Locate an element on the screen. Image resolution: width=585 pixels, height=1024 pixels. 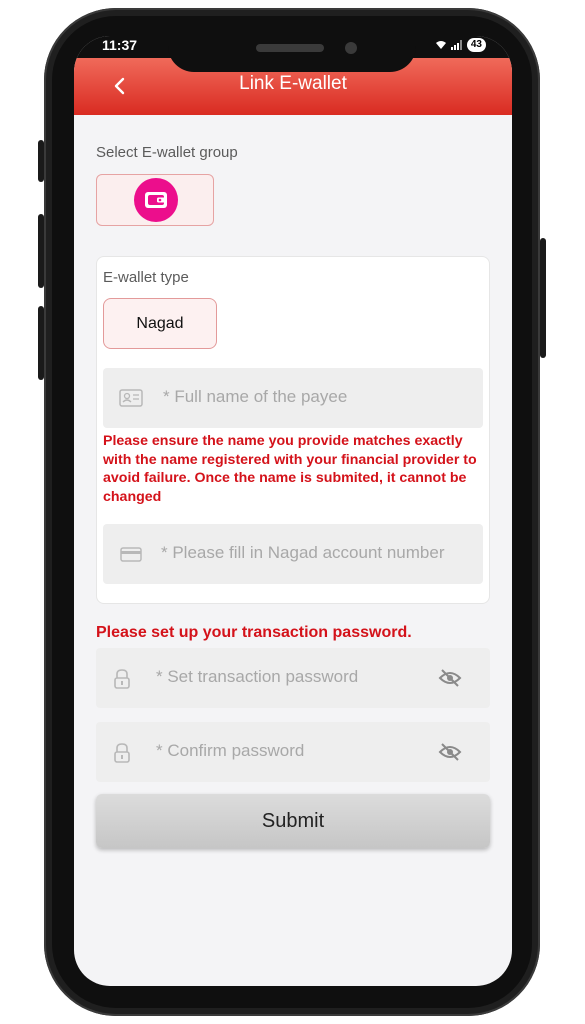
submit-button: Submit is located at coordinates (293, 821).